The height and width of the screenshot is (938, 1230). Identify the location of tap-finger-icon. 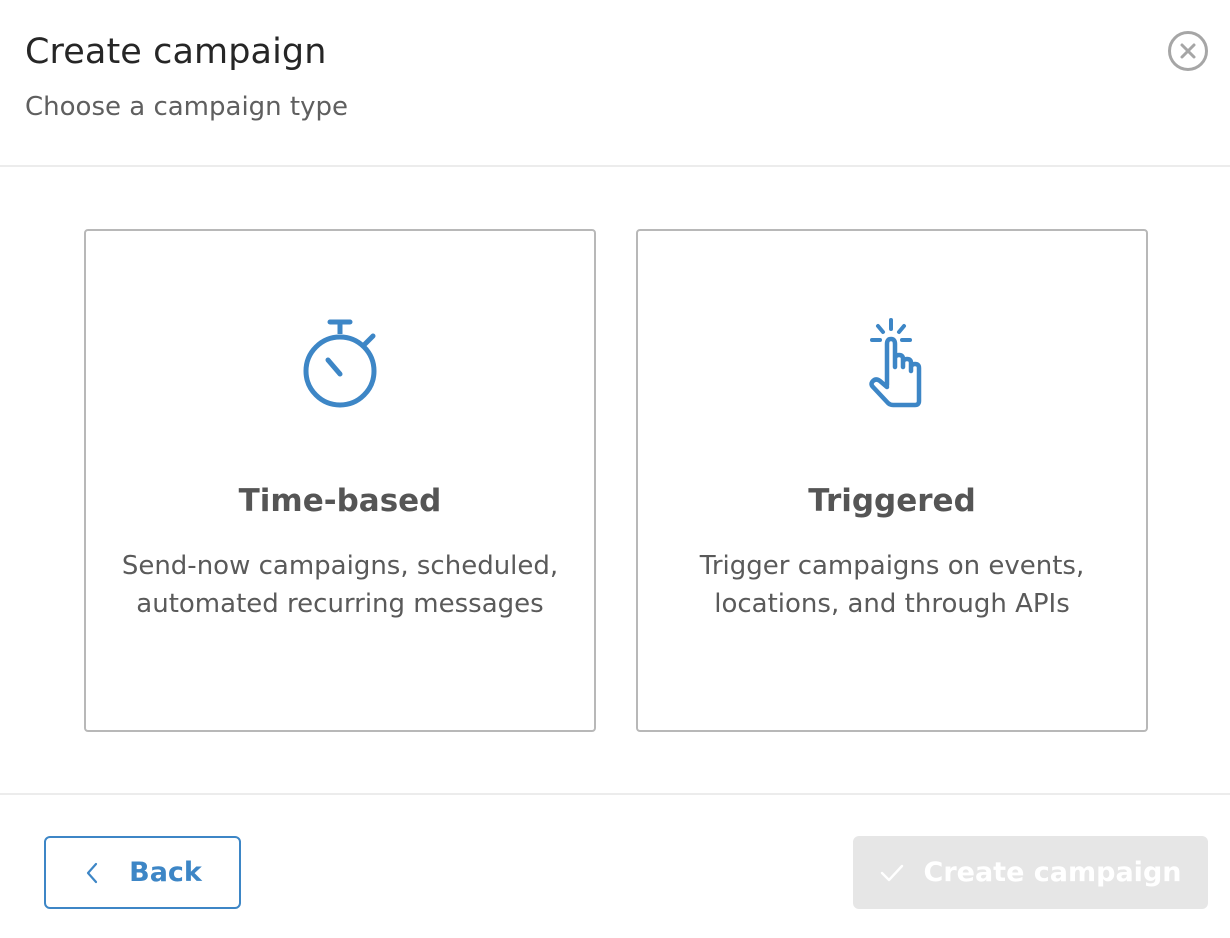
(895, 363).